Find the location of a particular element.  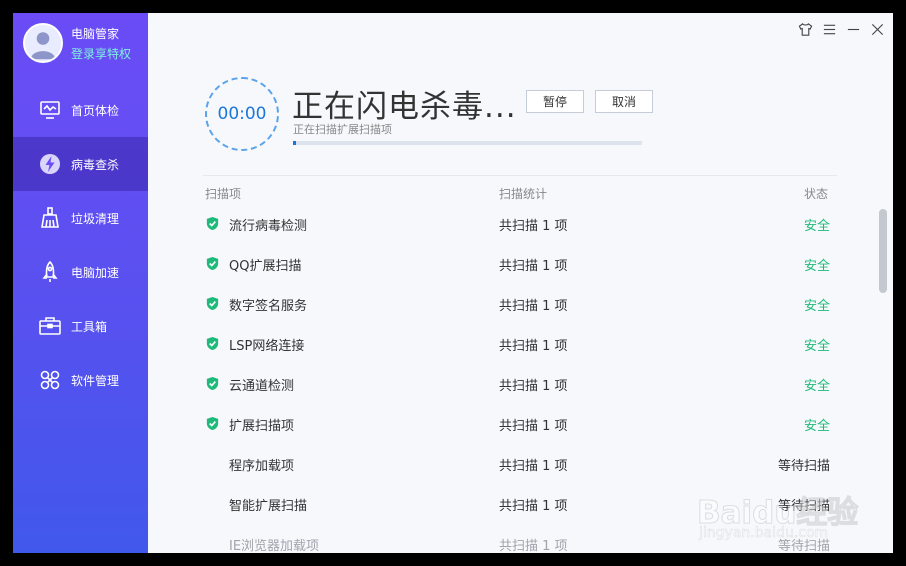

scan-item-name: IE浏览器加载项 is located at coordinates (274, 546).